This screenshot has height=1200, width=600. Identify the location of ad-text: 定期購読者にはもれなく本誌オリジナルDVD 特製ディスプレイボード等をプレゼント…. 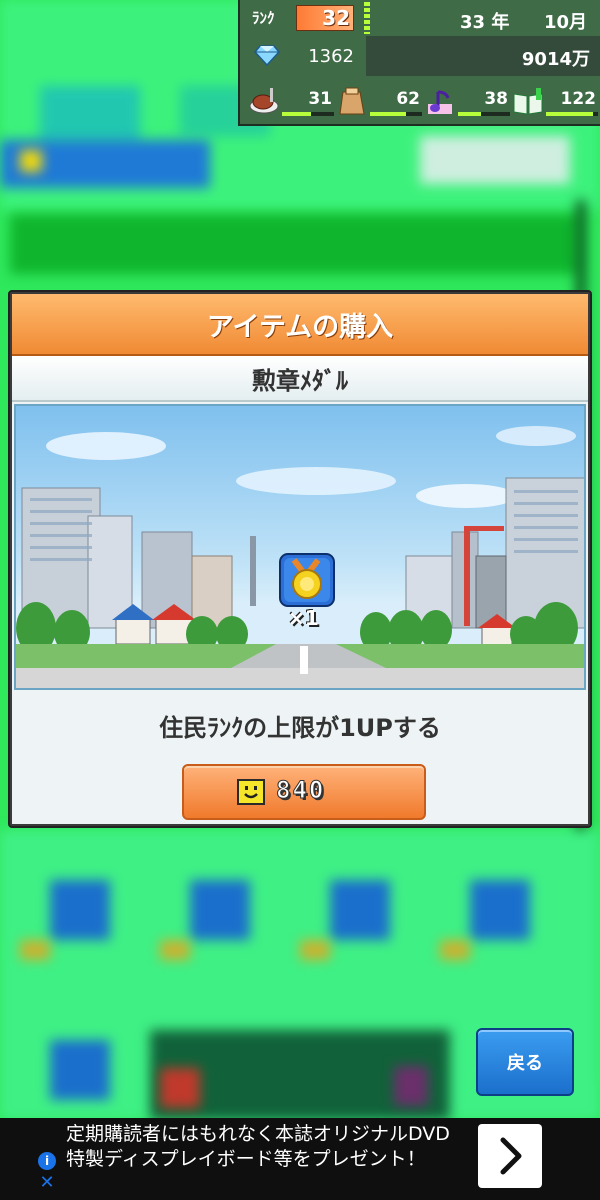
(266, 1147).